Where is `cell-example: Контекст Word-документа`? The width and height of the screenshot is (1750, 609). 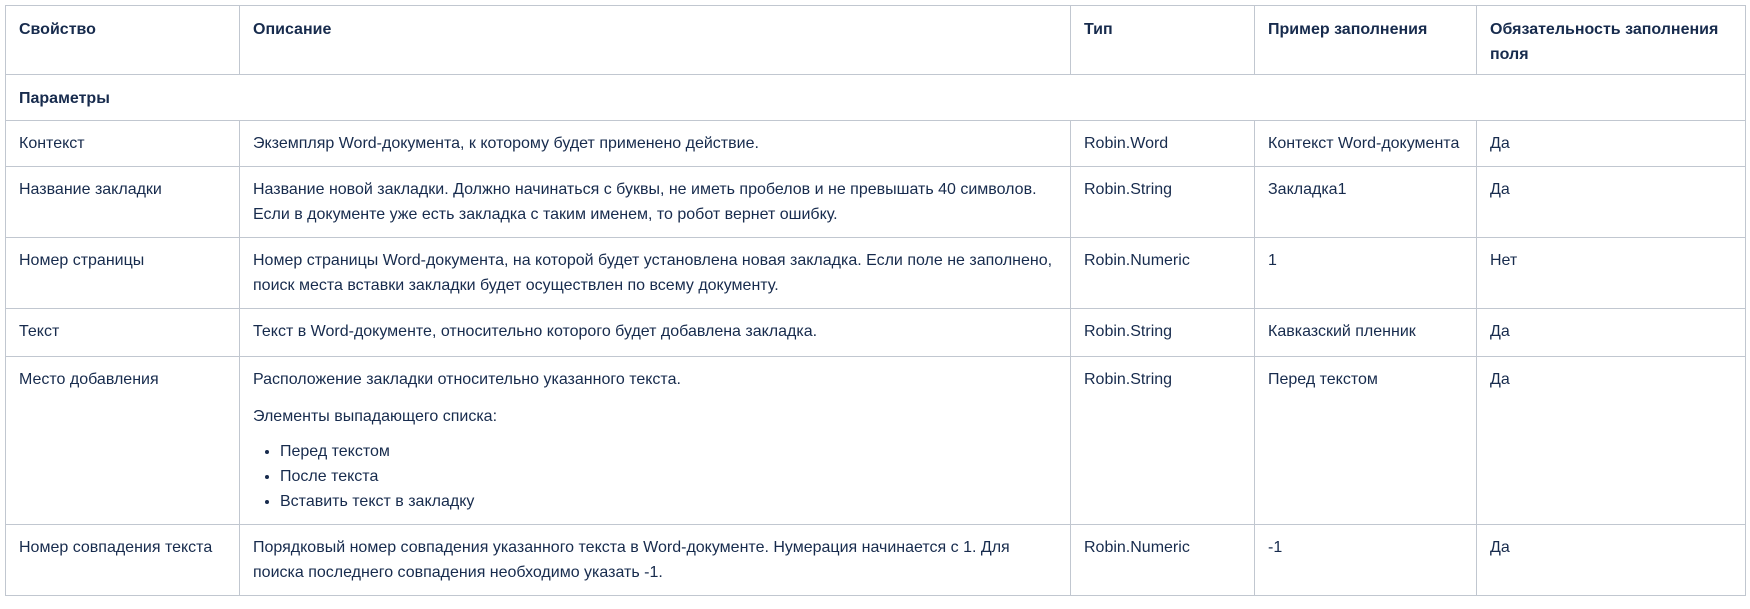
cell-example: Контекст Word-документа is located at coordinates (1365, 143).